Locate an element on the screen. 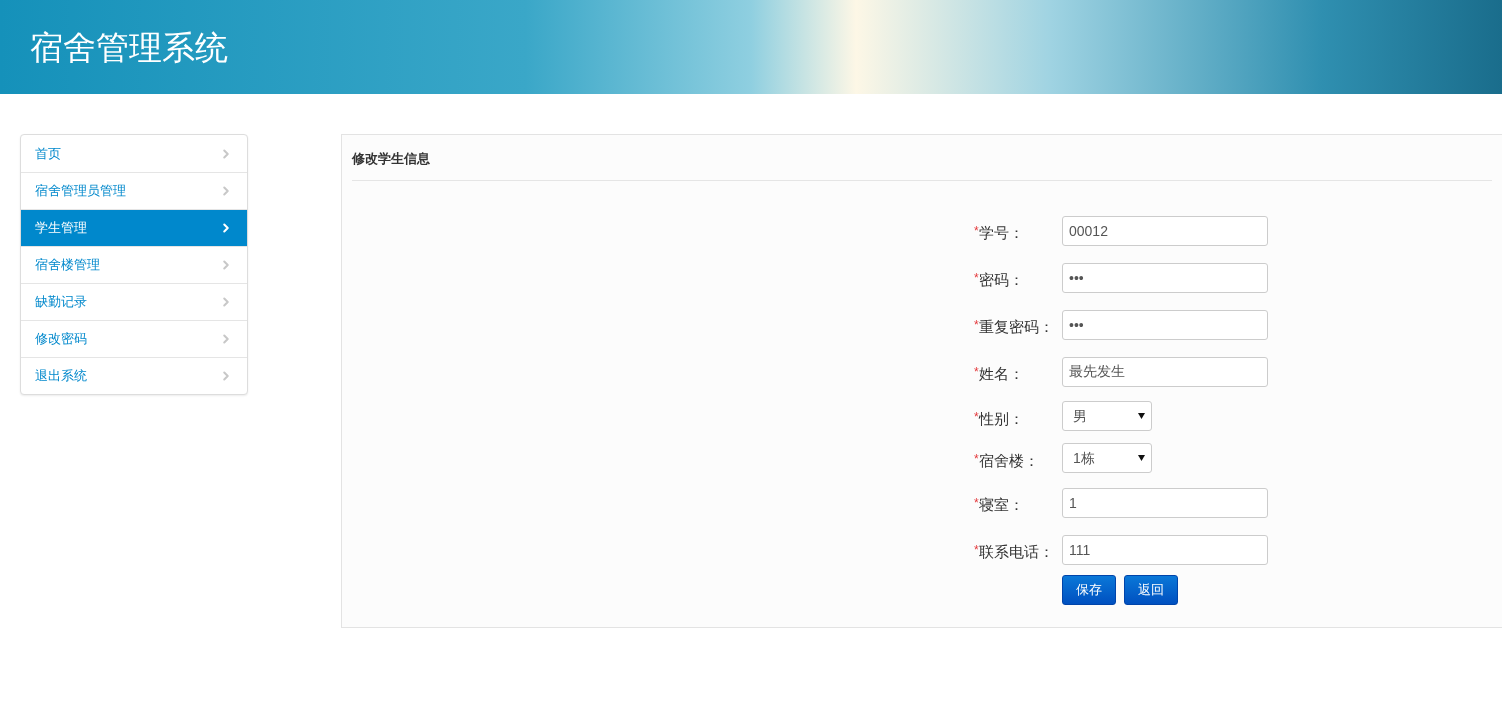 The height and width of the screenshot is (707, 1502). sidebar-item: 缺勤记录 is located at coordinates (134, 301).